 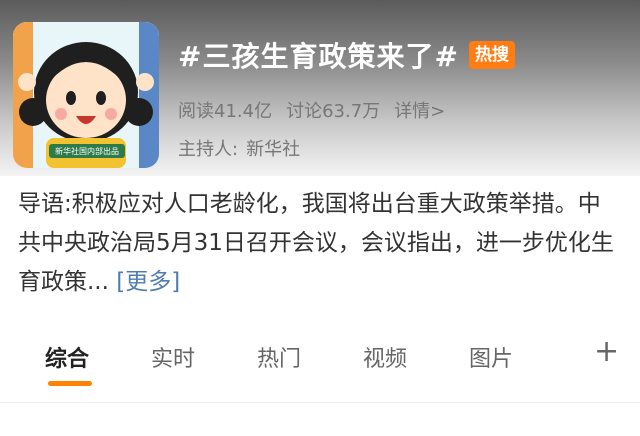 What do you see at coordinates (419, 110) in the screenshot?
I see `details-link: 详情>` at bounding box center [419, 110].